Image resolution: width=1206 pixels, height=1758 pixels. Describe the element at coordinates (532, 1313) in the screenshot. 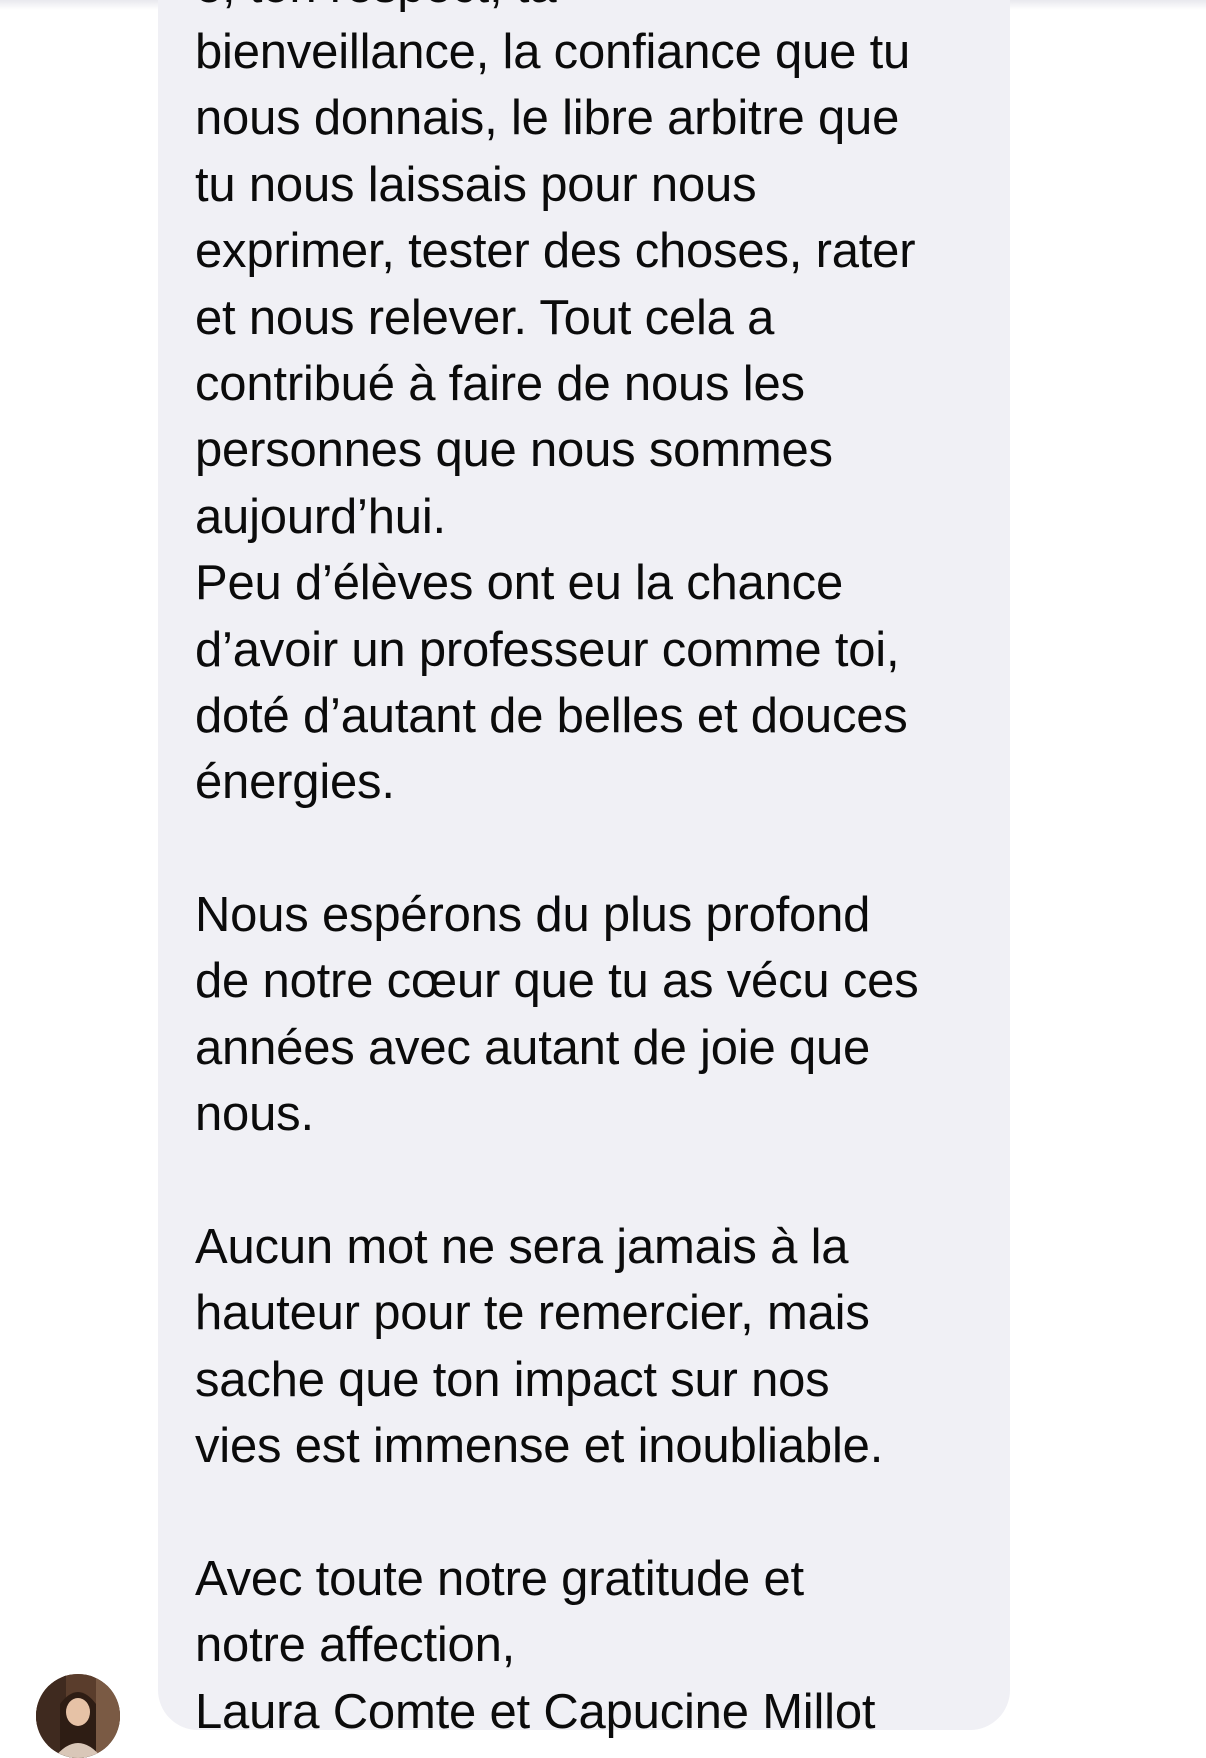

I see `message-line: hauteur pour te remercier, mais` at that location.